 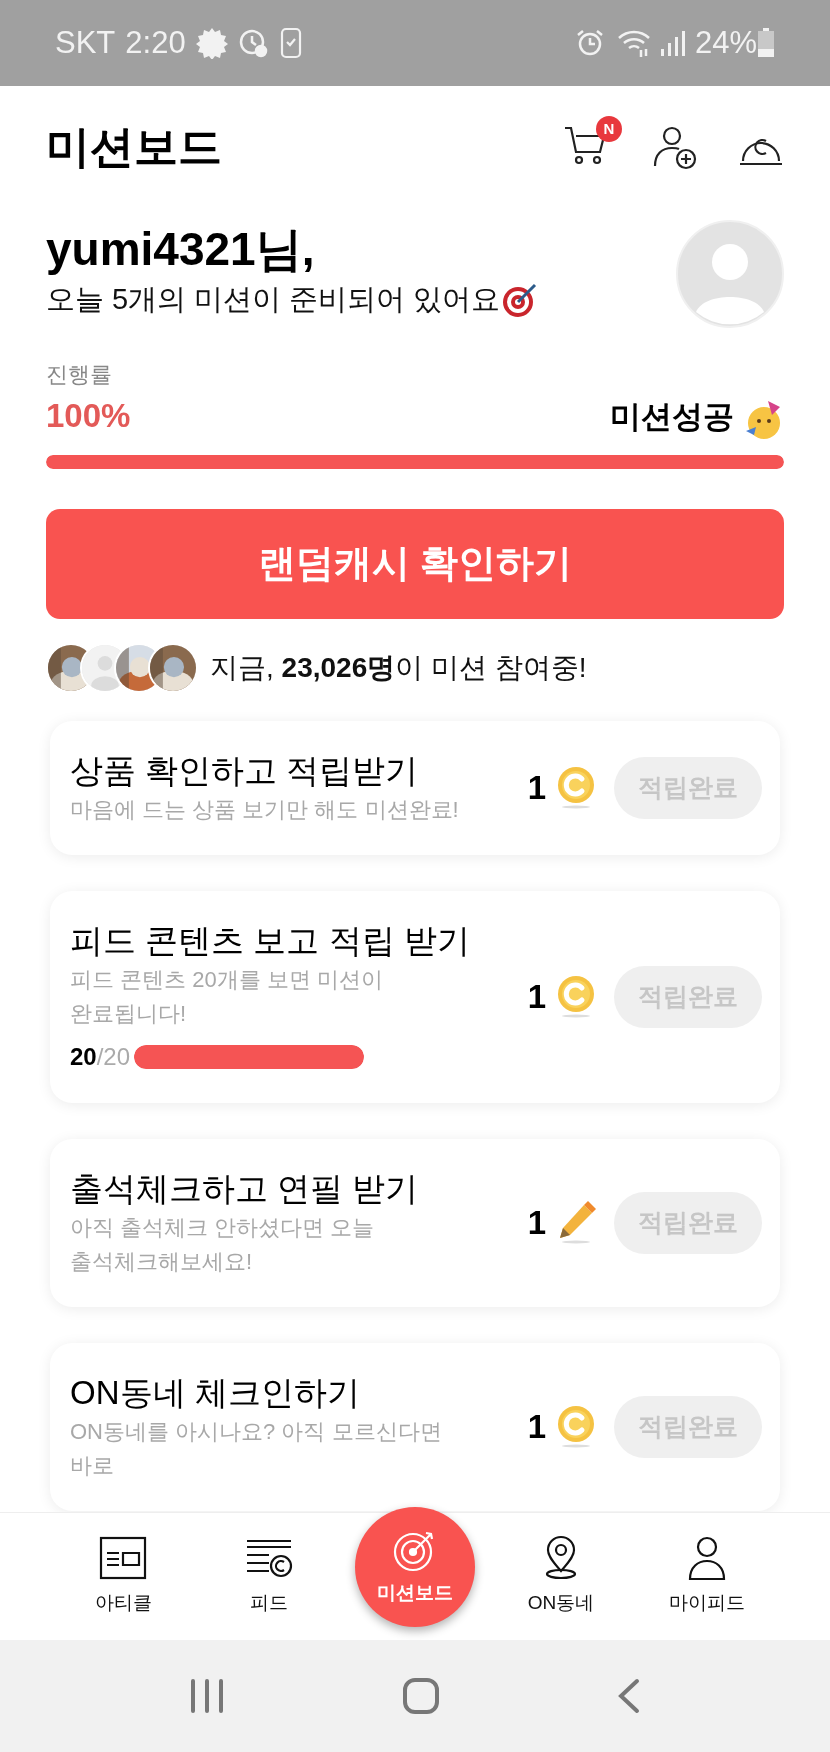 I want to click on dartboard-icon, so click(x=520, y=299).